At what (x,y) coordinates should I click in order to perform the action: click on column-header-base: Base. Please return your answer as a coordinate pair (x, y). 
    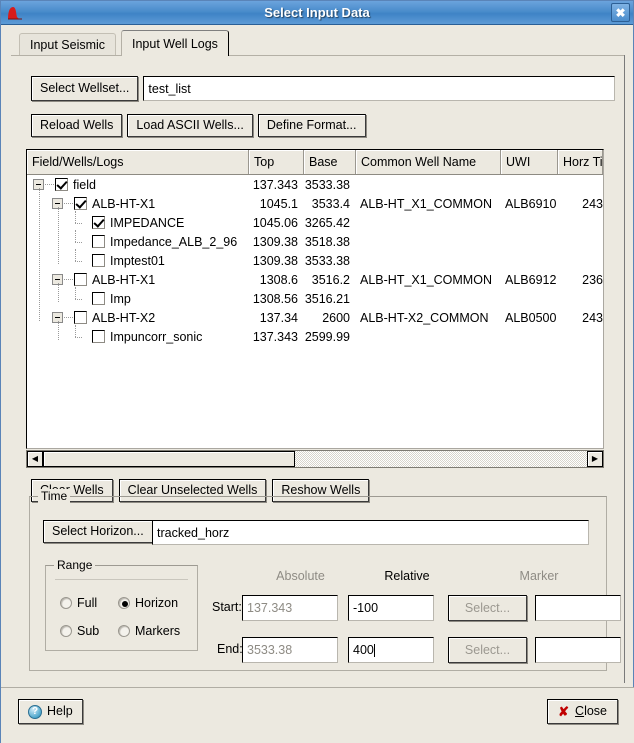
    Looking at the image, I should click on (330, 162).